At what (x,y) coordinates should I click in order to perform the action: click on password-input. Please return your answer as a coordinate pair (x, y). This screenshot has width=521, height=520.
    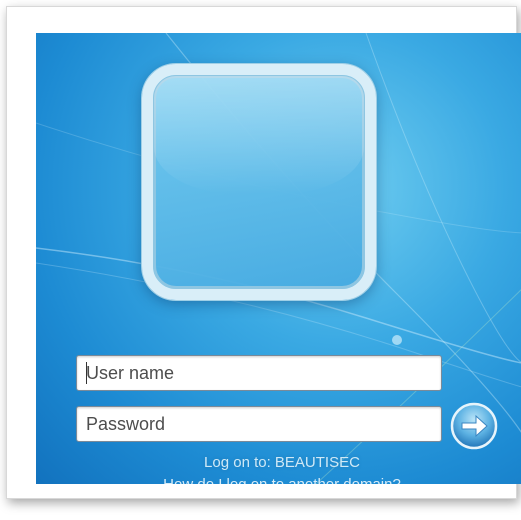
    Looking at the image, I should click on (259, 424).